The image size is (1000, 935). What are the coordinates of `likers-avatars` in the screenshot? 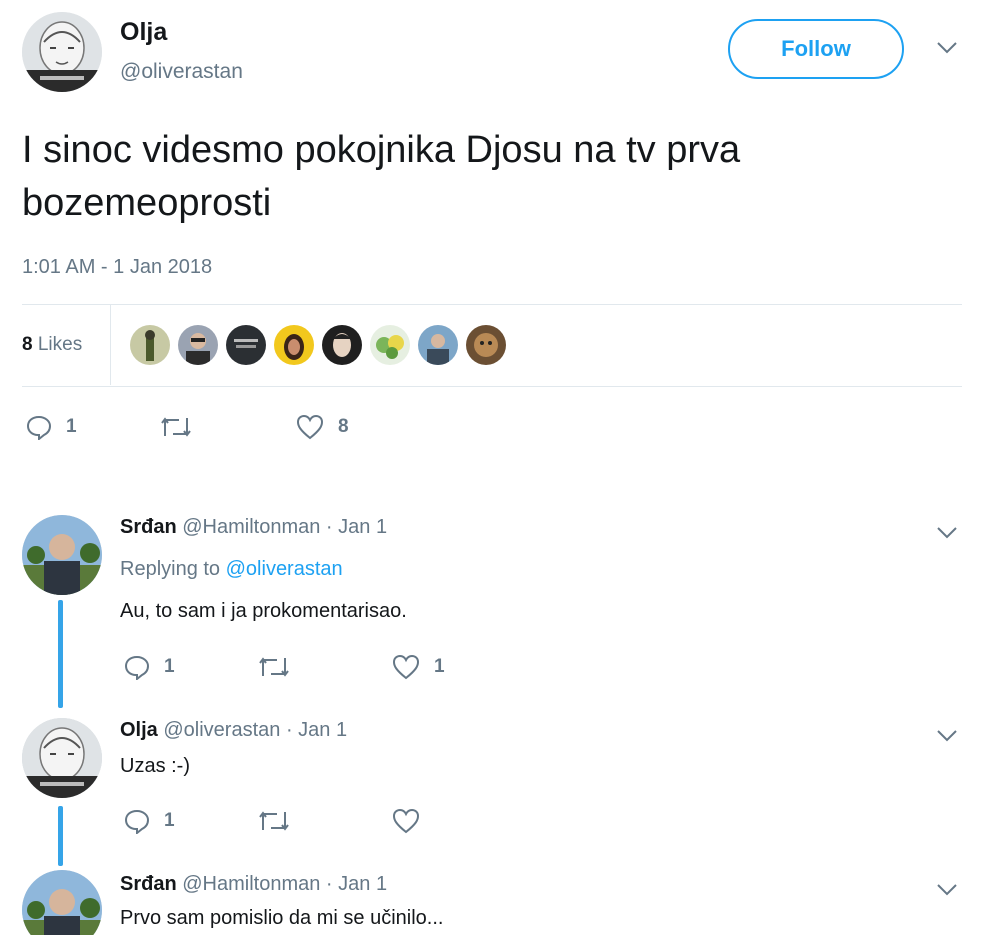 It's located at (318, 345).